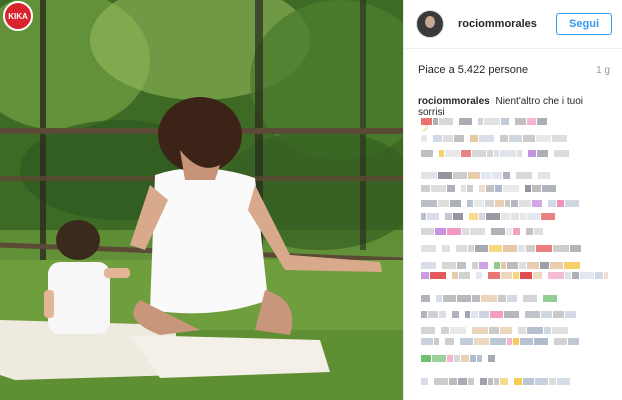 The height and width of the screenshot is (400, 622). What do you see at coordinates (507, 24) in the screenshot?
I see `post-username: rociommorales` at bounding box center [507, 24].